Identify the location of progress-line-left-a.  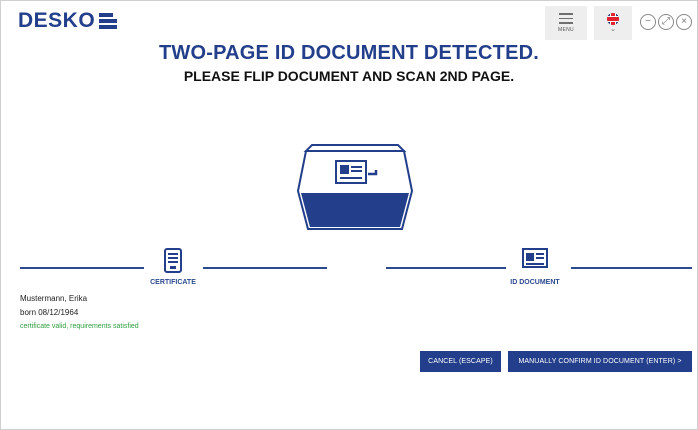
(82, 268).